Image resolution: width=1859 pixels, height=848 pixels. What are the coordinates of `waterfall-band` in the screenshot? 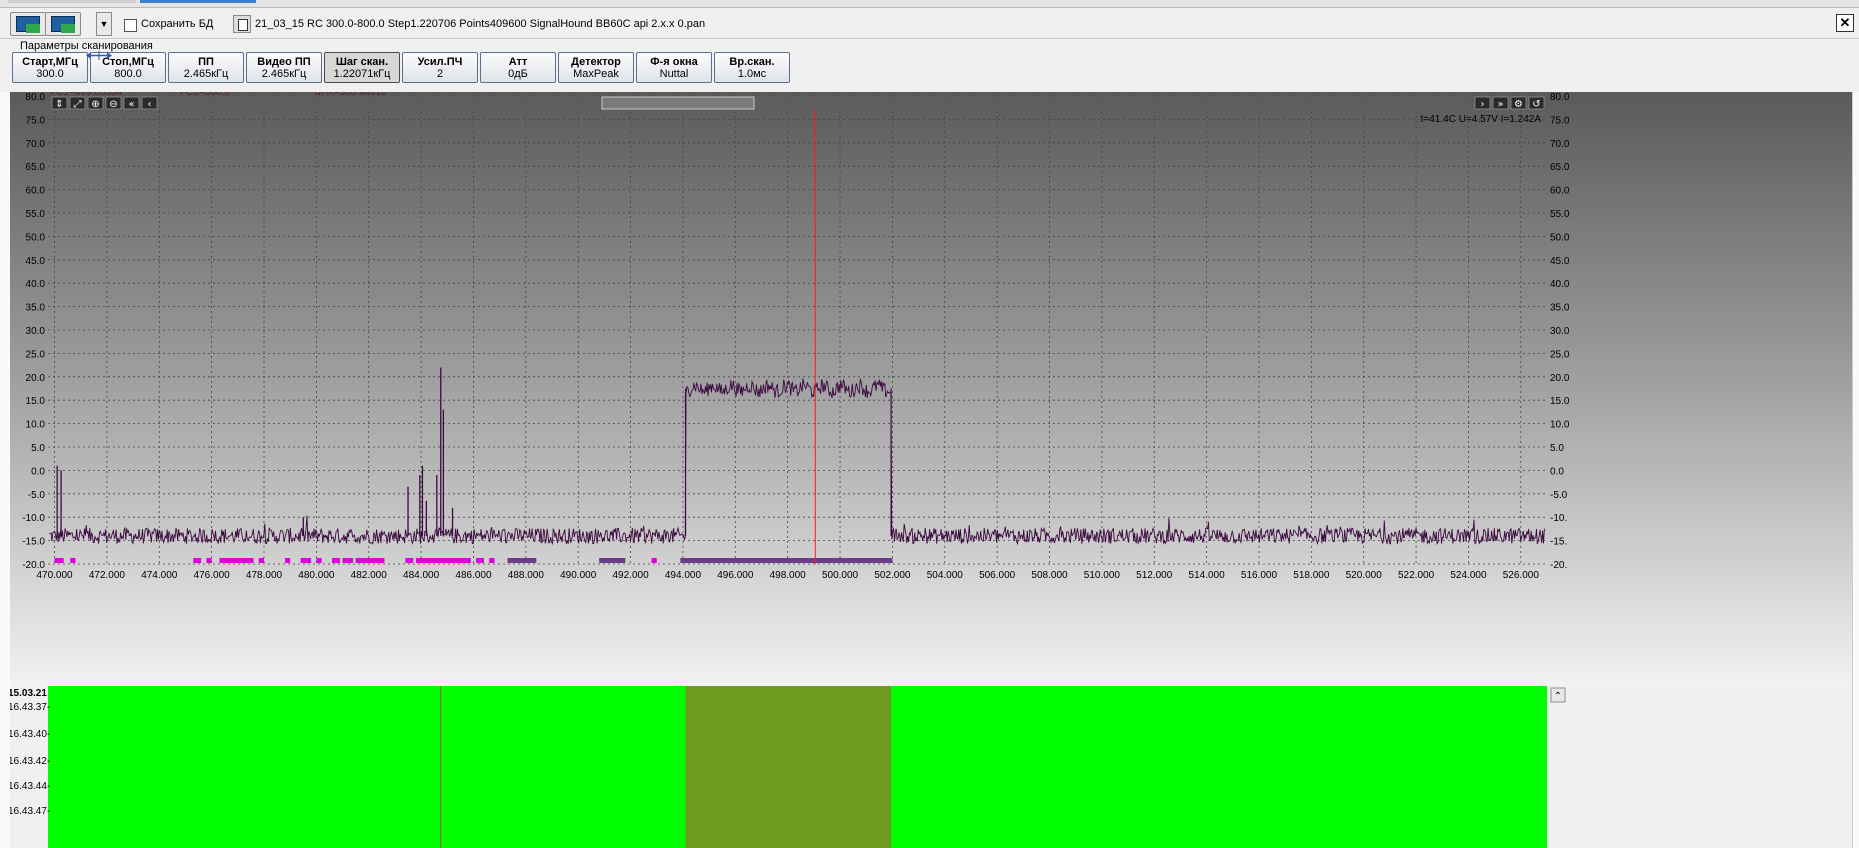 It's located at (788, 767).